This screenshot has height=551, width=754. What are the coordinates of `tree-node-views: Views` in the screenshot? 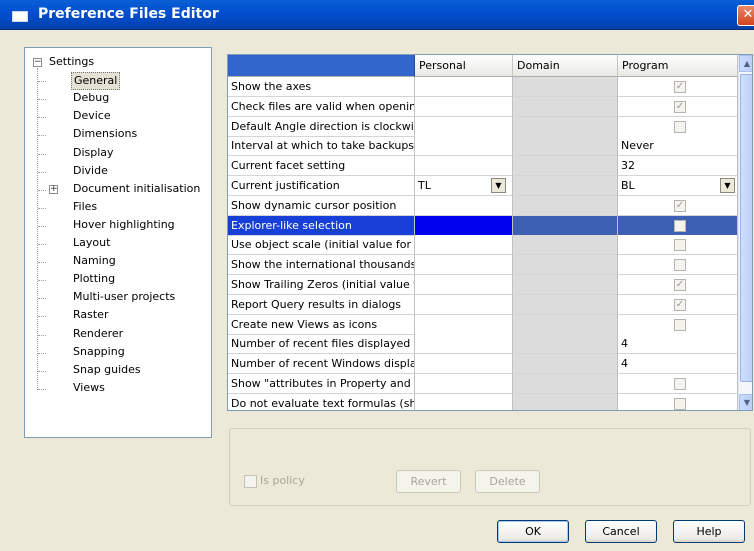 It's located at (89, 388).